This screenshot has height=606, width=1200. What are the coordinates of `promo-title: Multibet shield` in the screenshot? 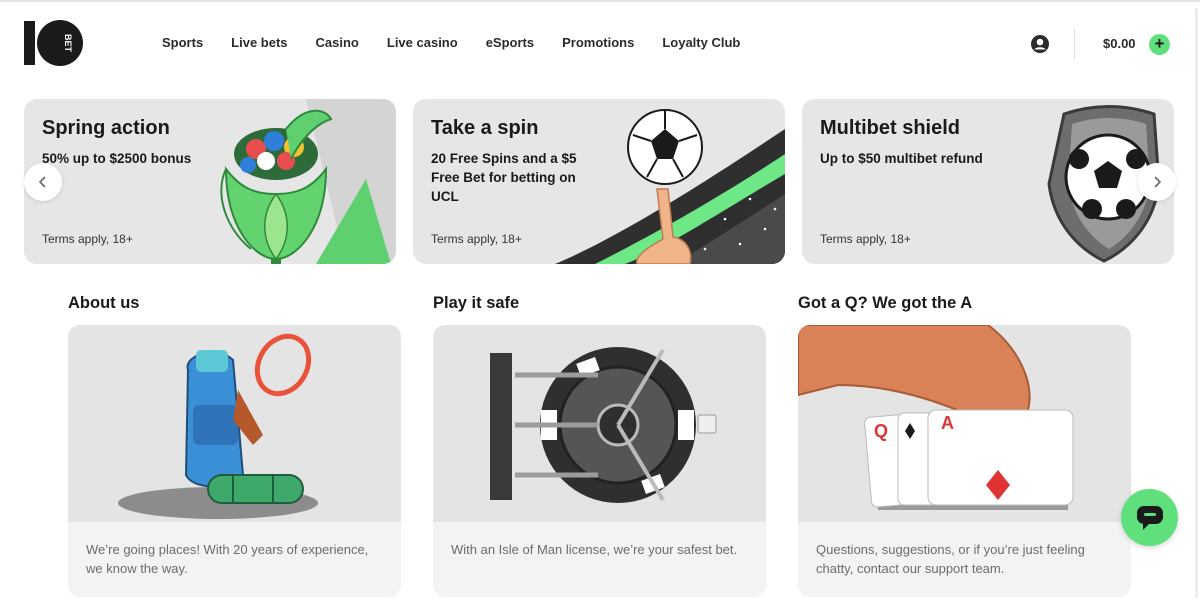 It's located at (890, 128).